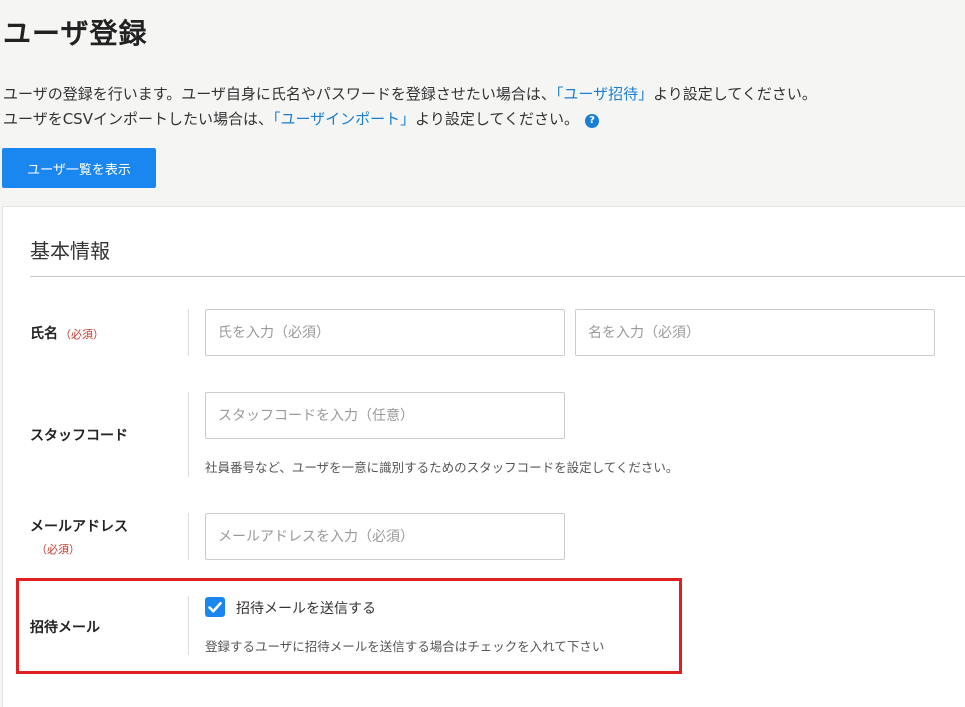 The width and height of the screenshot is (965, 707). What do you see at coordinates (188, 536) in the screenshot?
I see `email-row-separator` at bounding box center [188, 536].